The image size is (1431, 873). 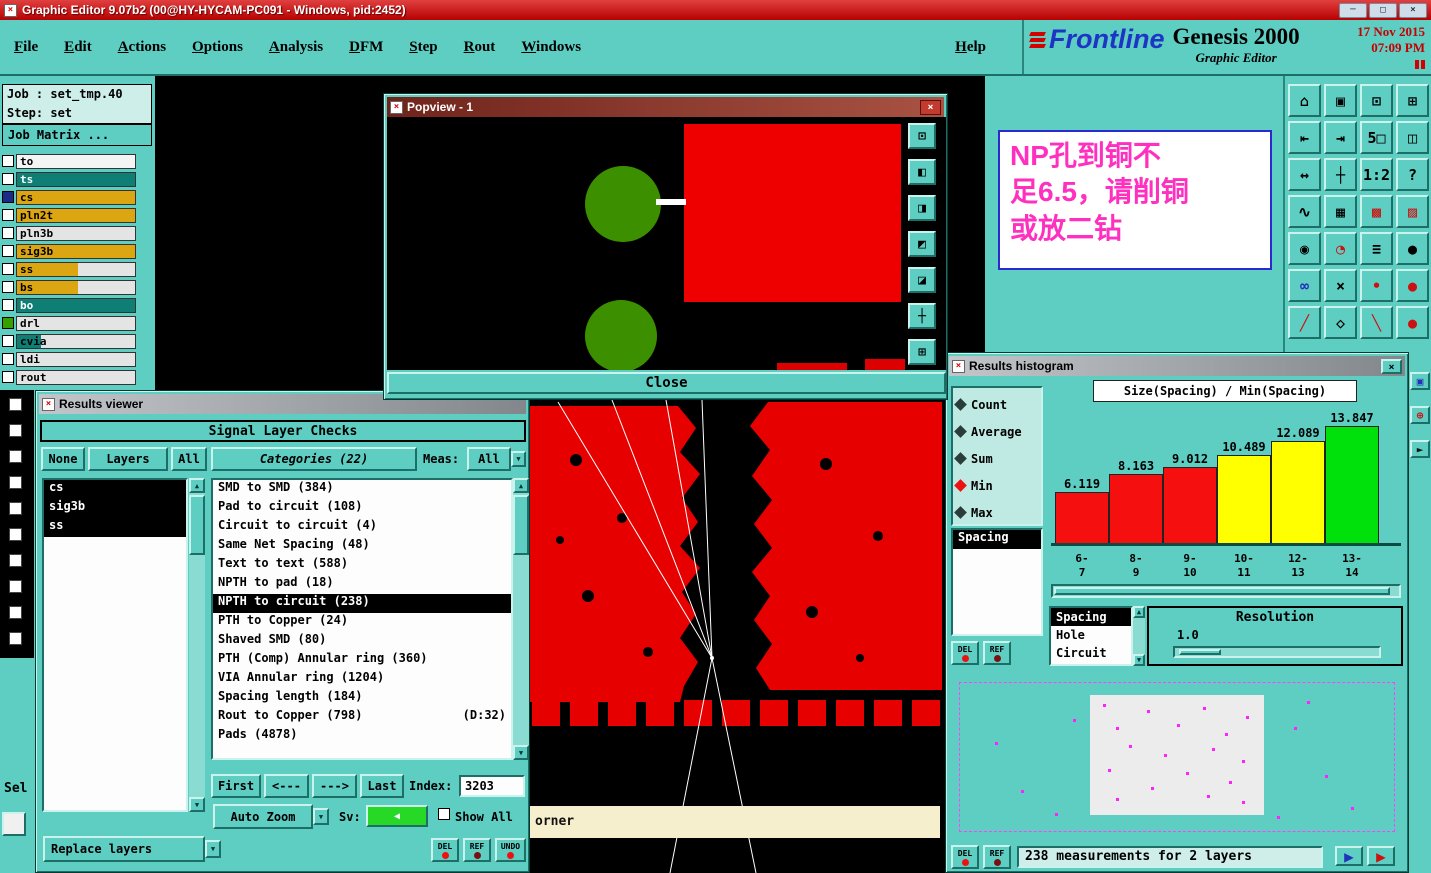 I want to click on flag-blue-button: ▶, so click(x=1349, y=856).